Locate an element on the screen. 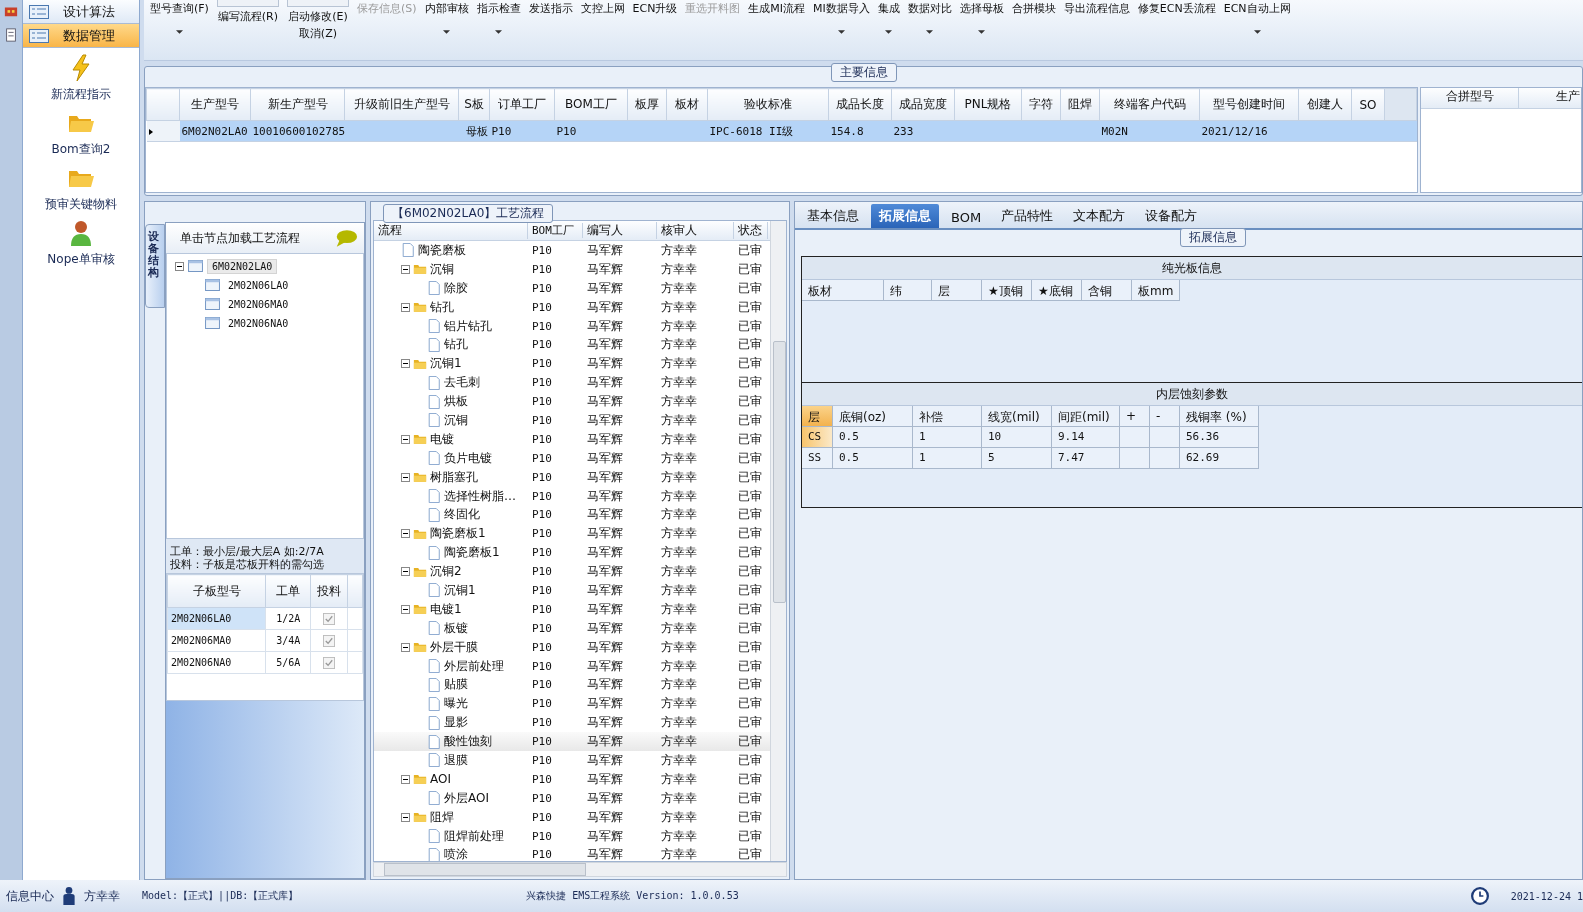 The width and height of the screenshot is (1583, 912). toolbar-button: 数据对比 is located at coordinates (929, 8).